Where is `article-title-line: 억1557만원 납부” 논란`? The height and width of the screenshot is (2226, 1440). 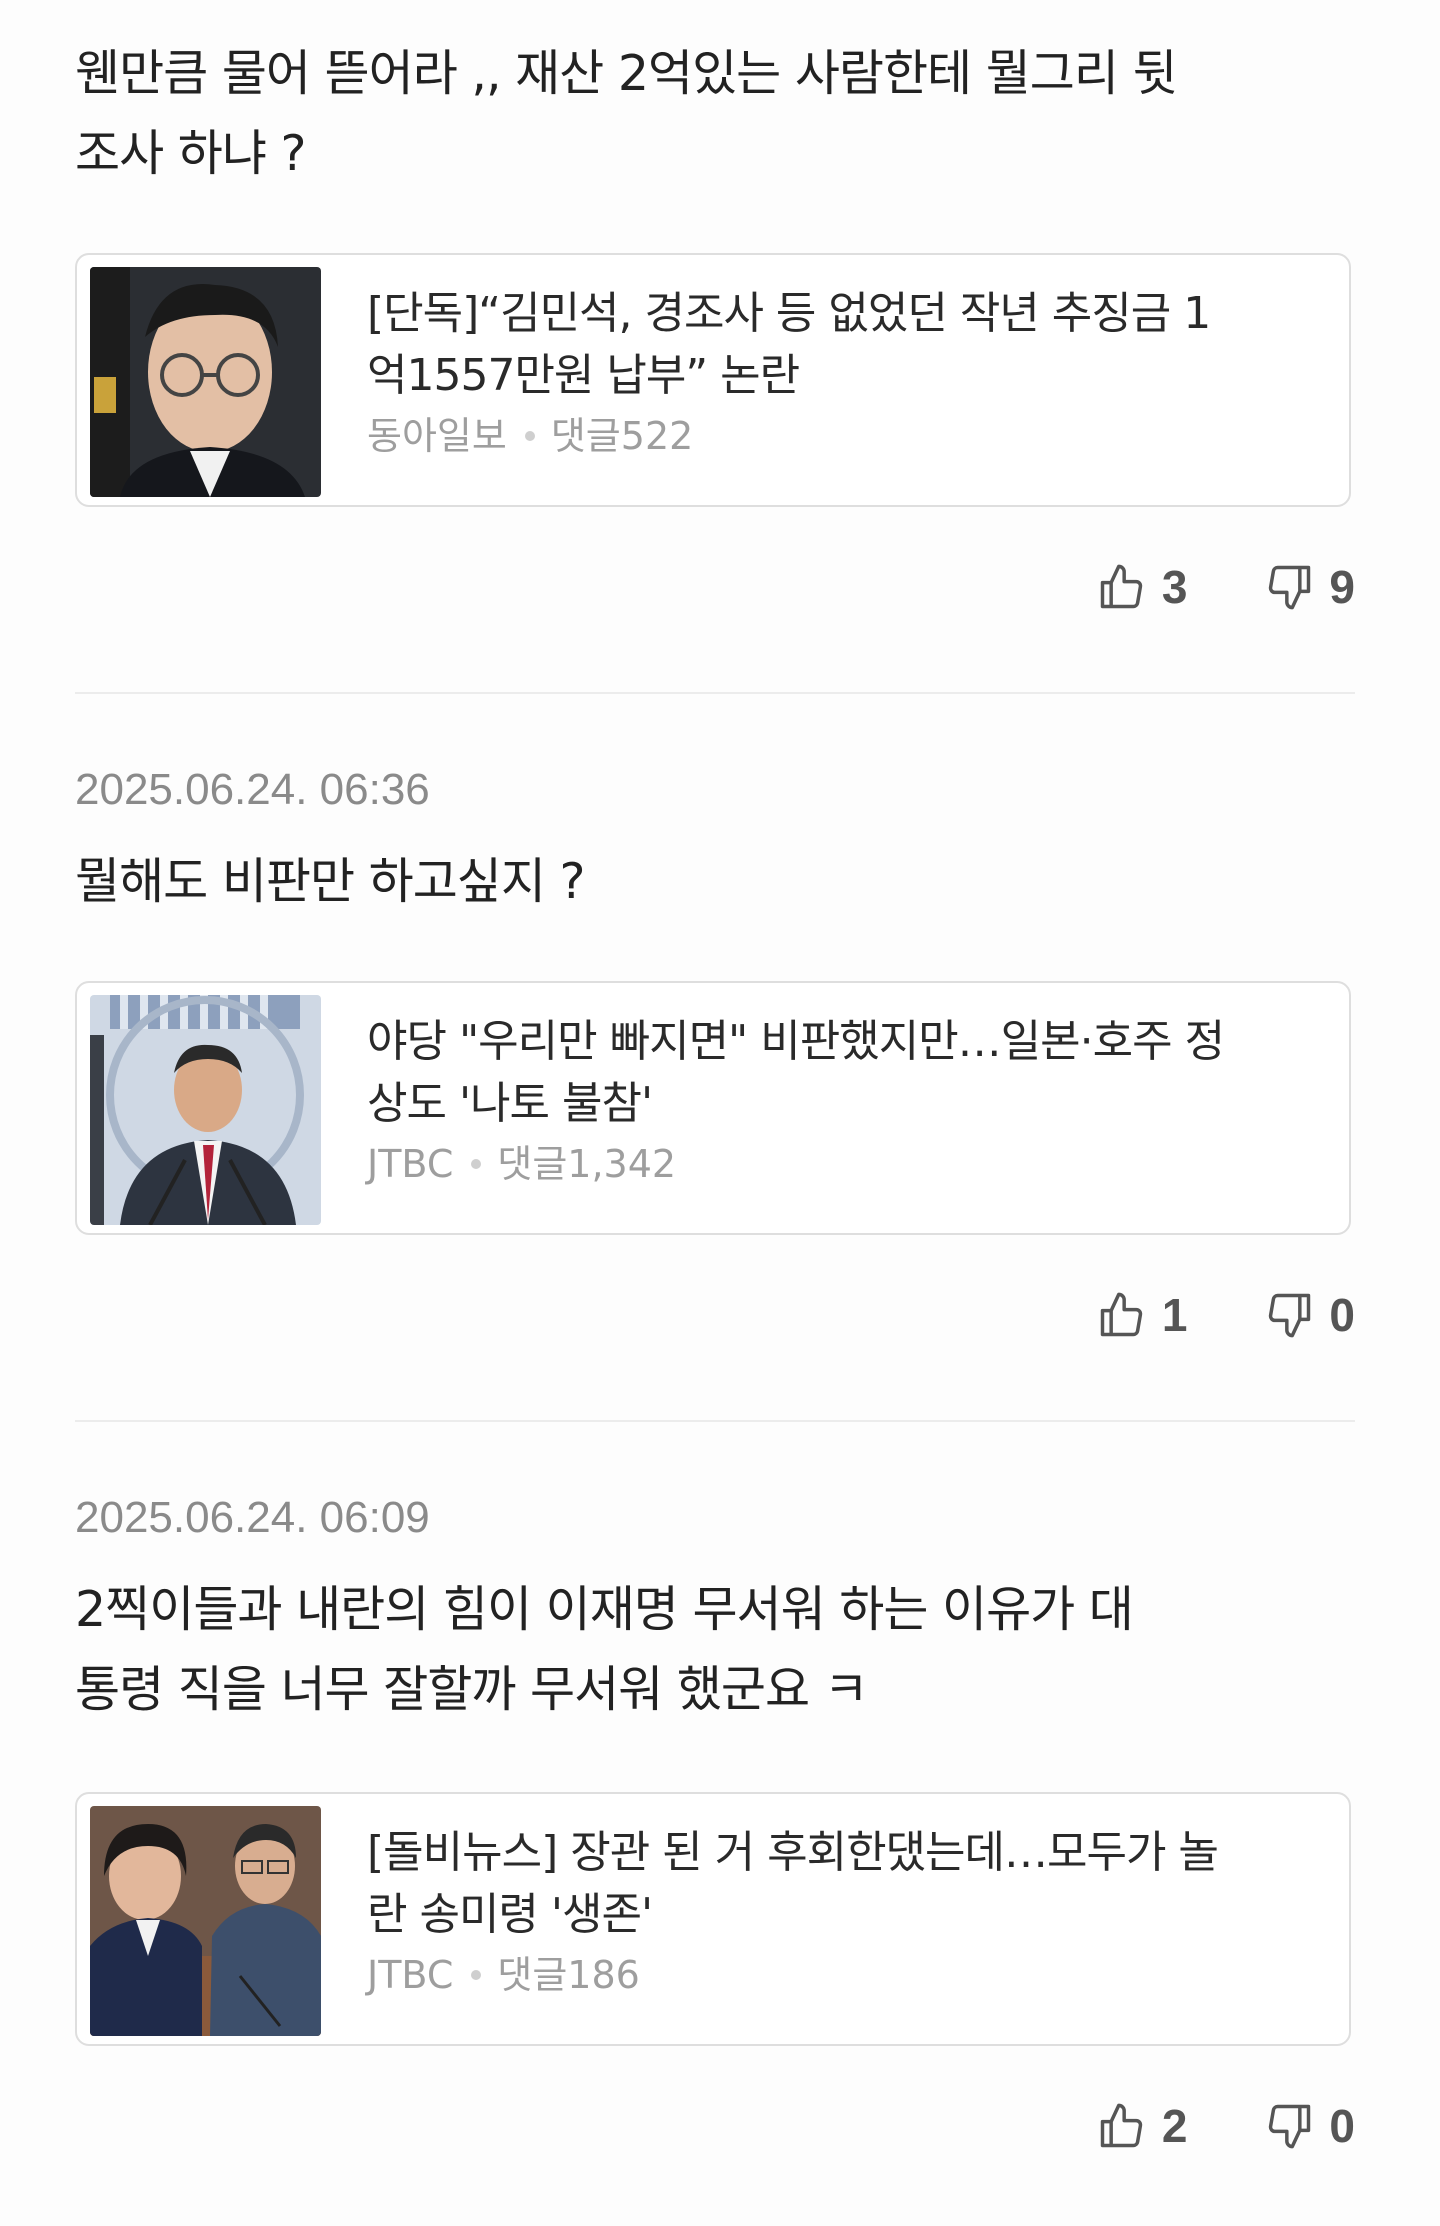 article-title-line: 억1557만원 납부” 논란 is located at coordinates (583, 375).